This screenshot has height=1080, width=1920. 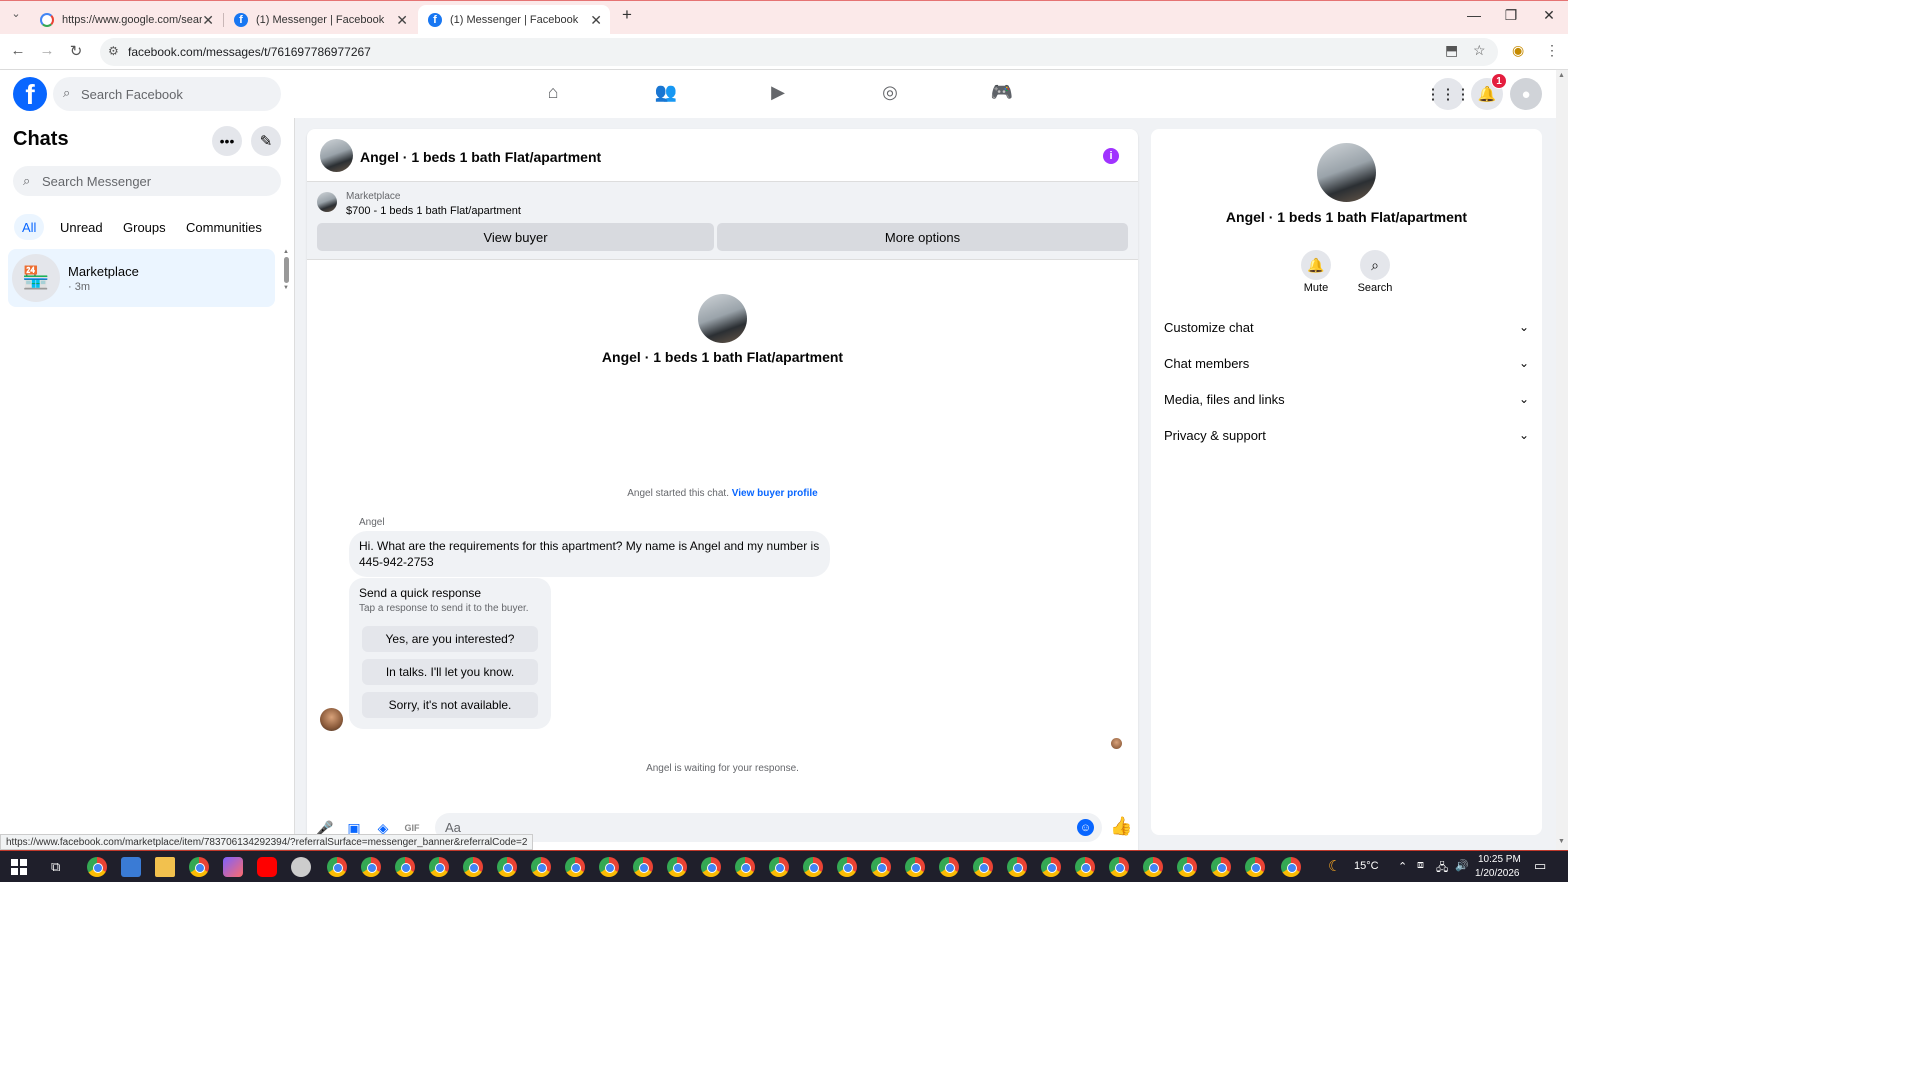 What do you see at coordinates (167, 94) in the screenshot?
I see `facebook-search-input: ⌕ Search Facebook` at bounding box center [167, 94].